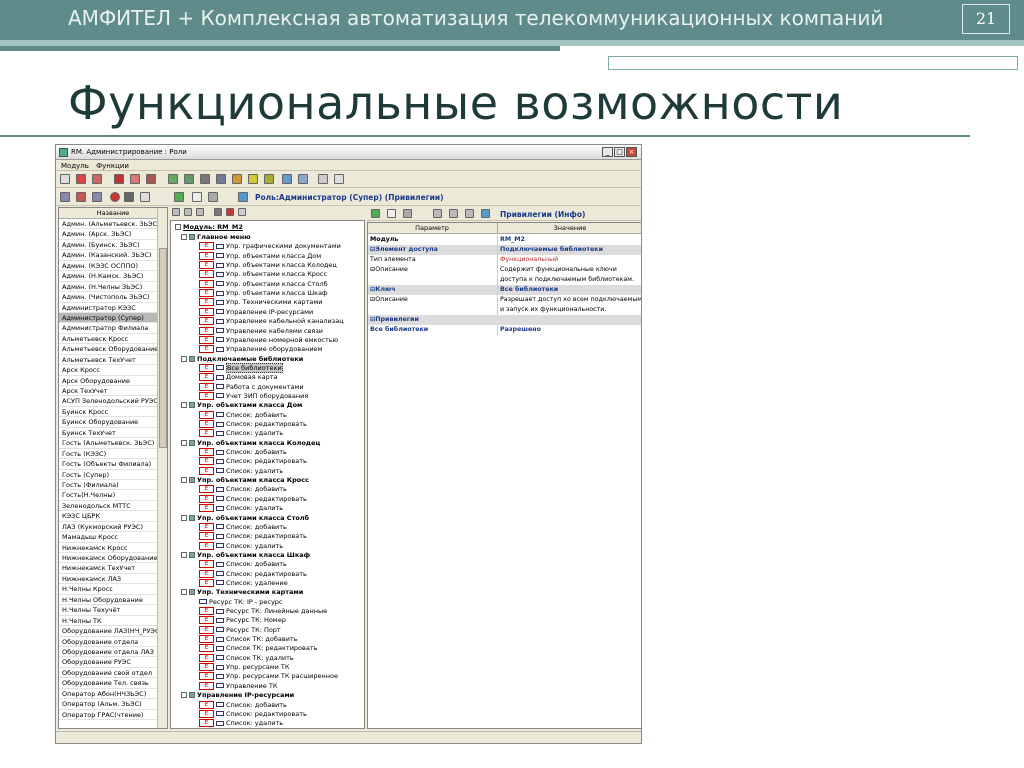 This screenshot has width=1024, height=768. What do you see at coordinates (113, 464) in the screenshot?
I see `role-row: Гость (Объекты Филиала)` at bounding box center [113, 464].